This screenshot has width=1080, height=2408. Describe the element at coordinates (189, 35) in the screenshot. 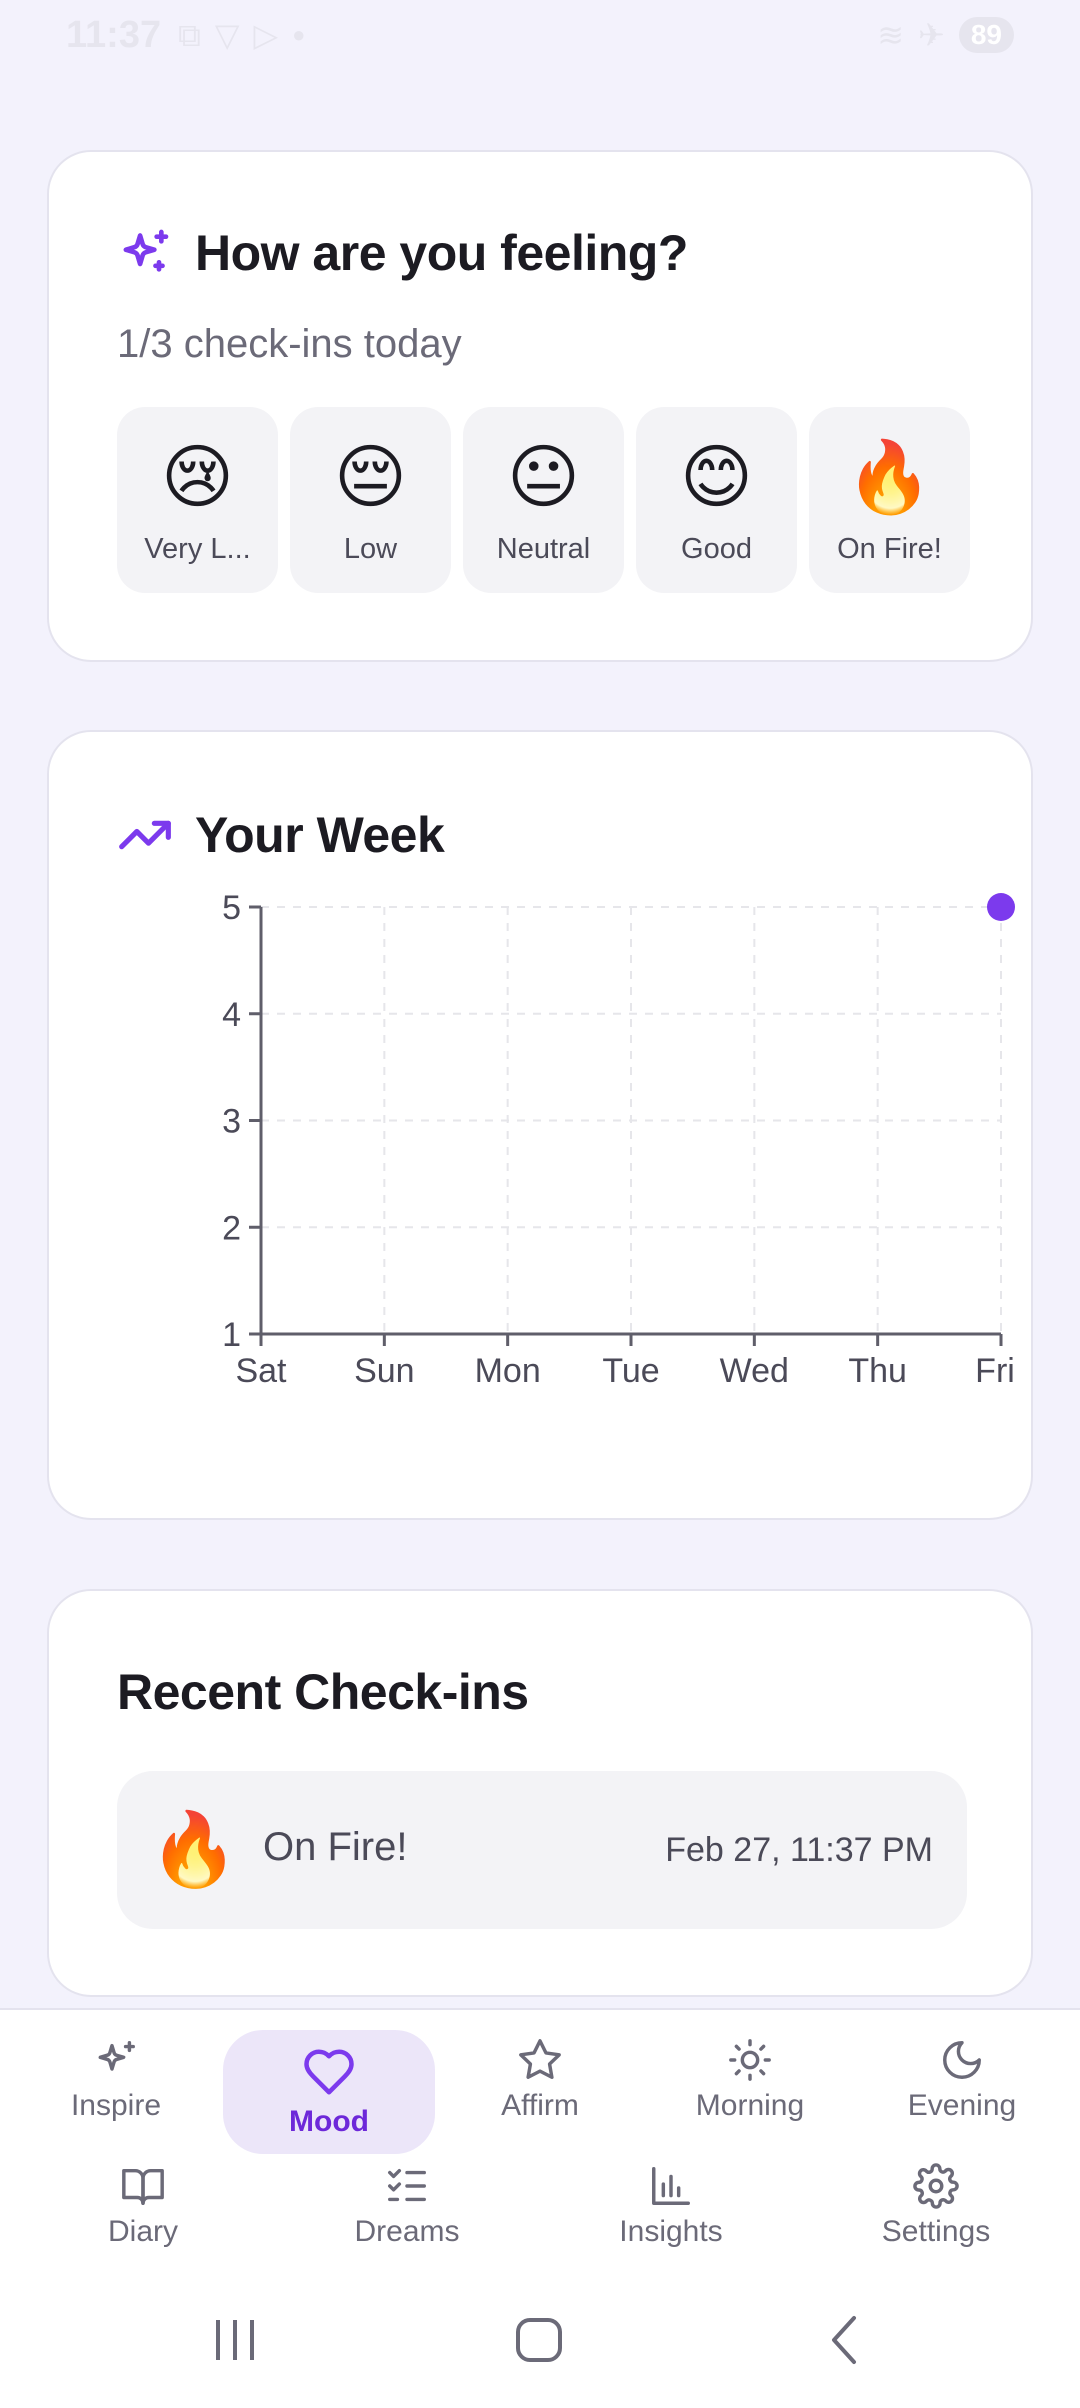

I see `screenshot-icon: ⧉` at that location.